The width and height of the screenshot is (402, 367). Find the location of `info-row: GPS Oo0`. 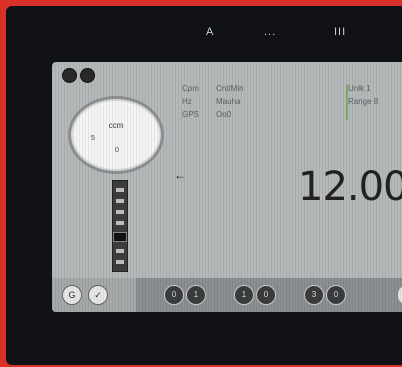

info-row: GPS Oo0 is located at coordinates (207, 114).